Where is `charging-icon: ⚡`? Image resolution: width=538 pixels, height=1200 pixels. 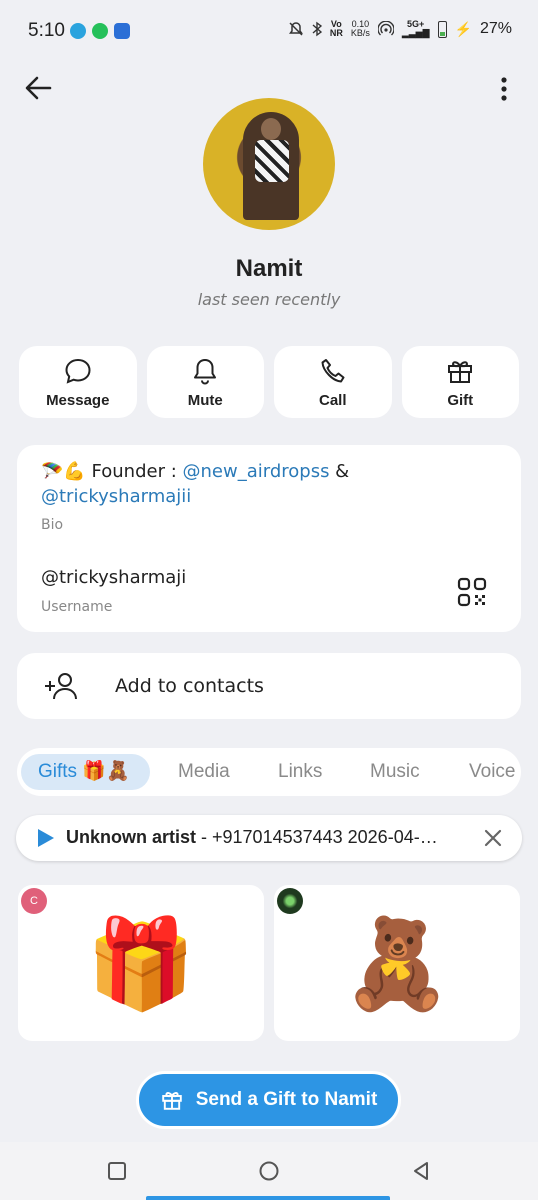 charging-icon: ⚡ is located at coordinates (463, 28).